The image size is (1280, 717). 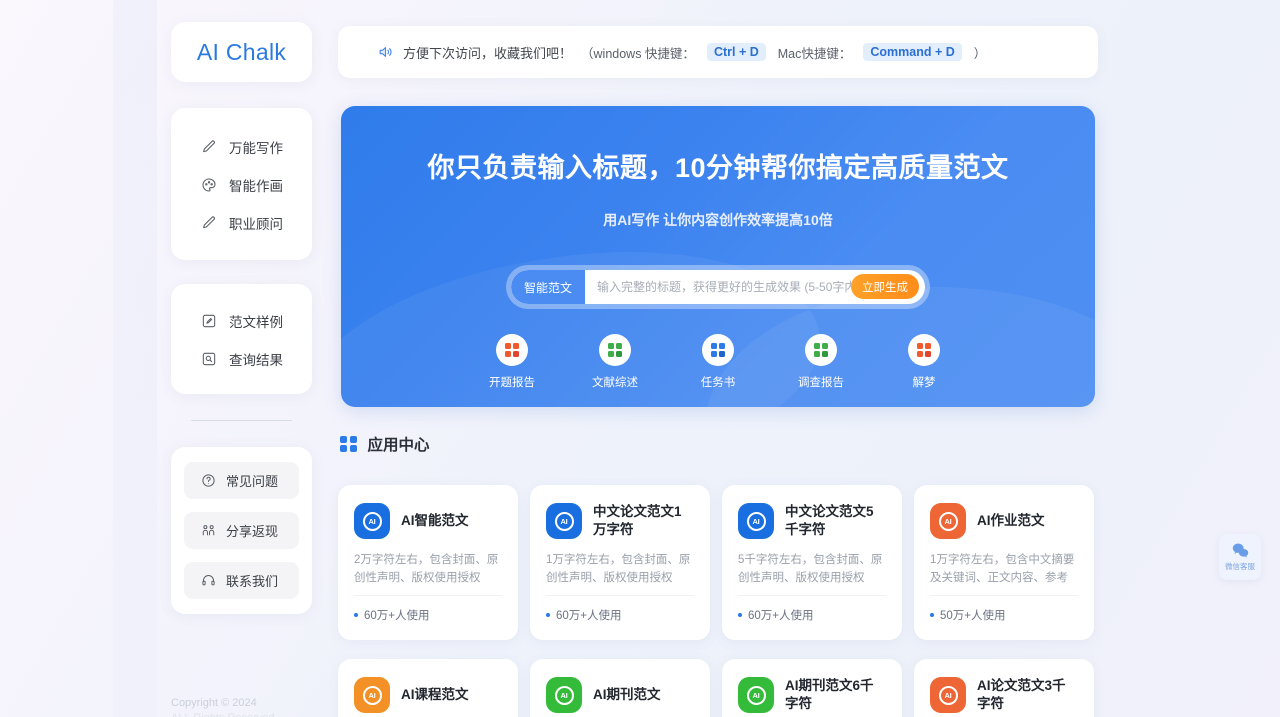 What do you see at coordinates (214, 703) in the screenshot?
I see `footer-copyright: Copyright © 2024` at bounding box center [214, 703].